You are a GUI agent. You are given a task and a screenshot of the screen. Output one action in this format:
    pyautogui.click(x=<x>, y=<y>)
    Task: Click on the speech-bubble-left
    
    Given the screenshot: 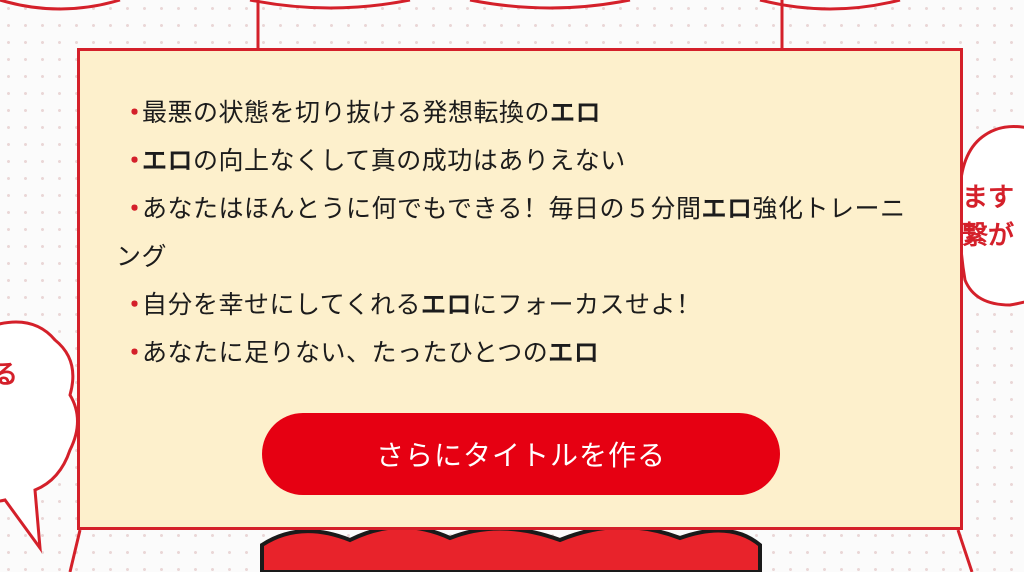 What is the action you would take?
    pyautogui.click(x=39, y=437)
    